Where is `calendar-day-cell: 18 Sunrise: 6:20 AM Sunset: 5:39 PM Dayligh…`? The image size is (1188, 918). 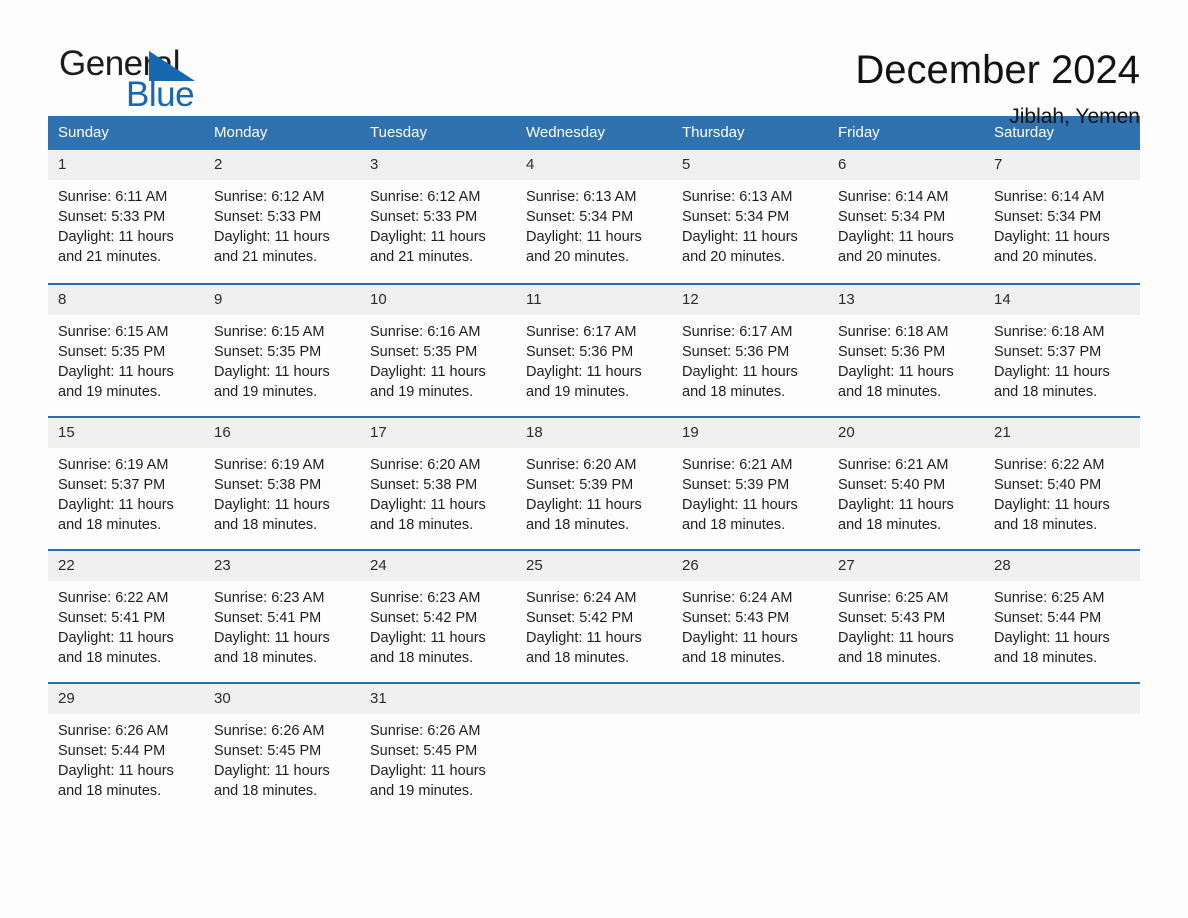 calendar-day-cell: 18 Sunrise: 6:20 AM Sunset: 5:39 PM Dayligh… is located at coordinates (594, 482).